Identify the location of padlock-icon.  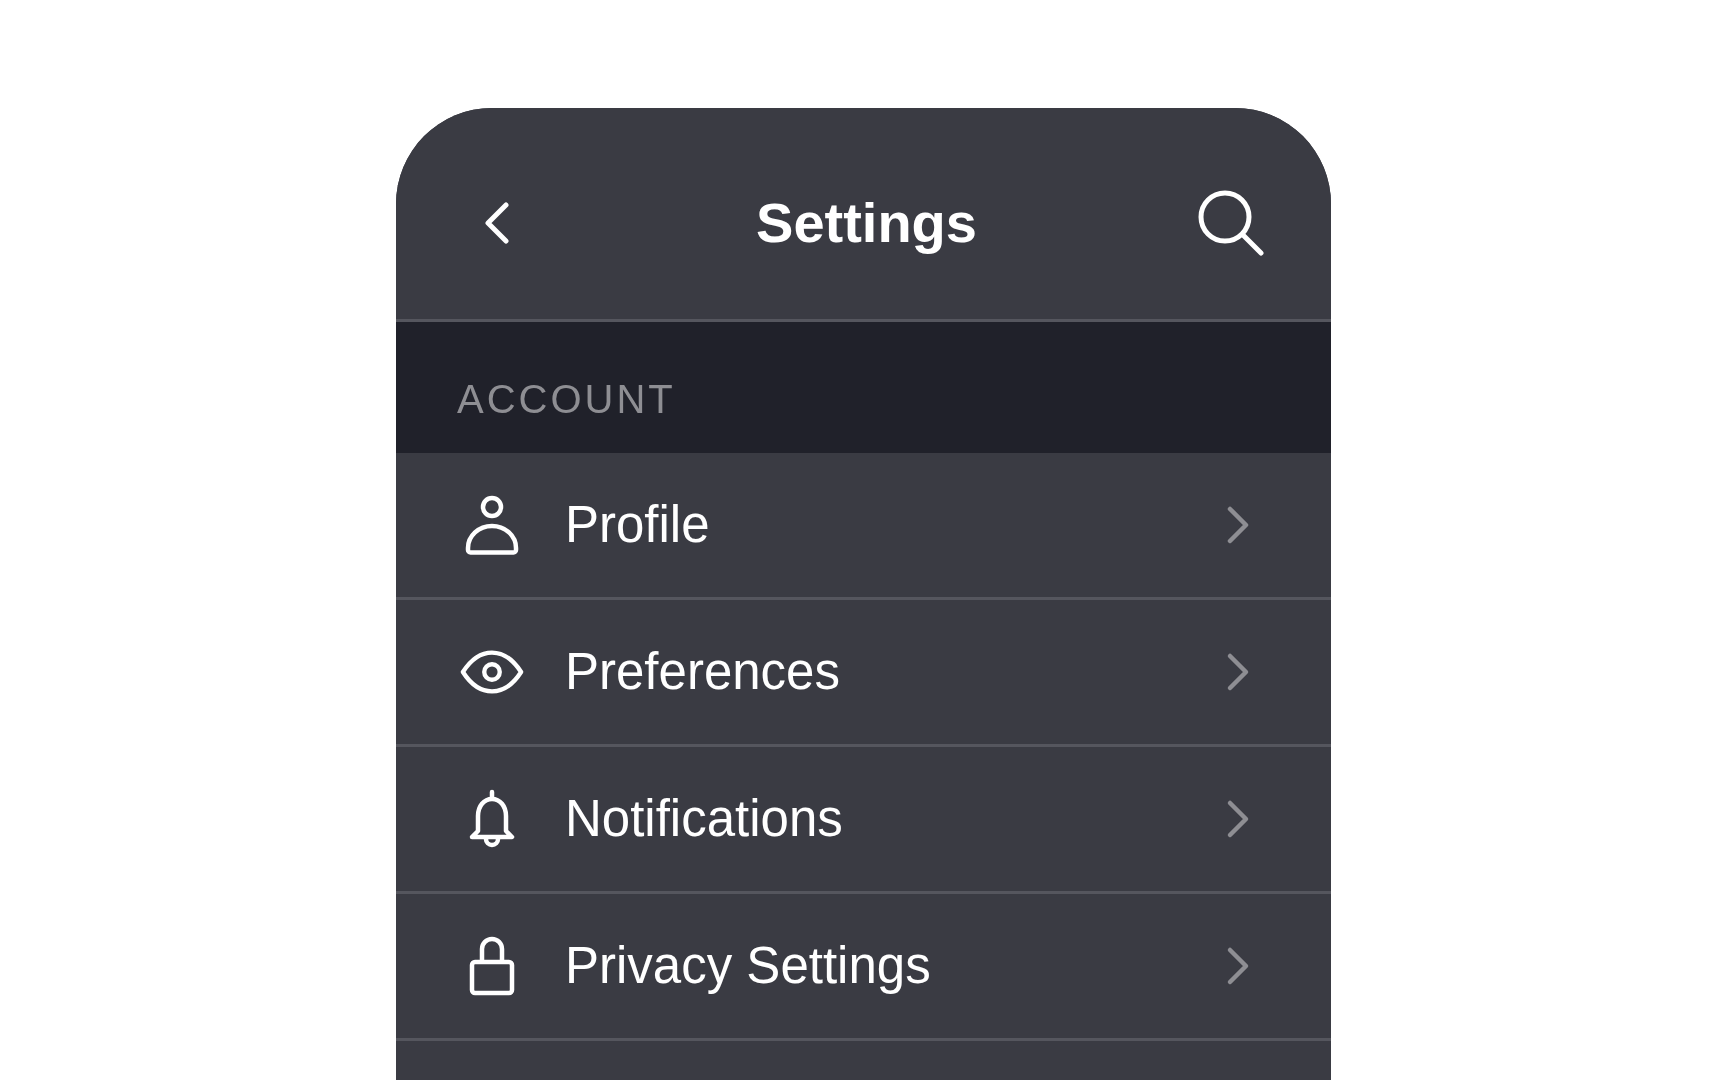
(492, 966).